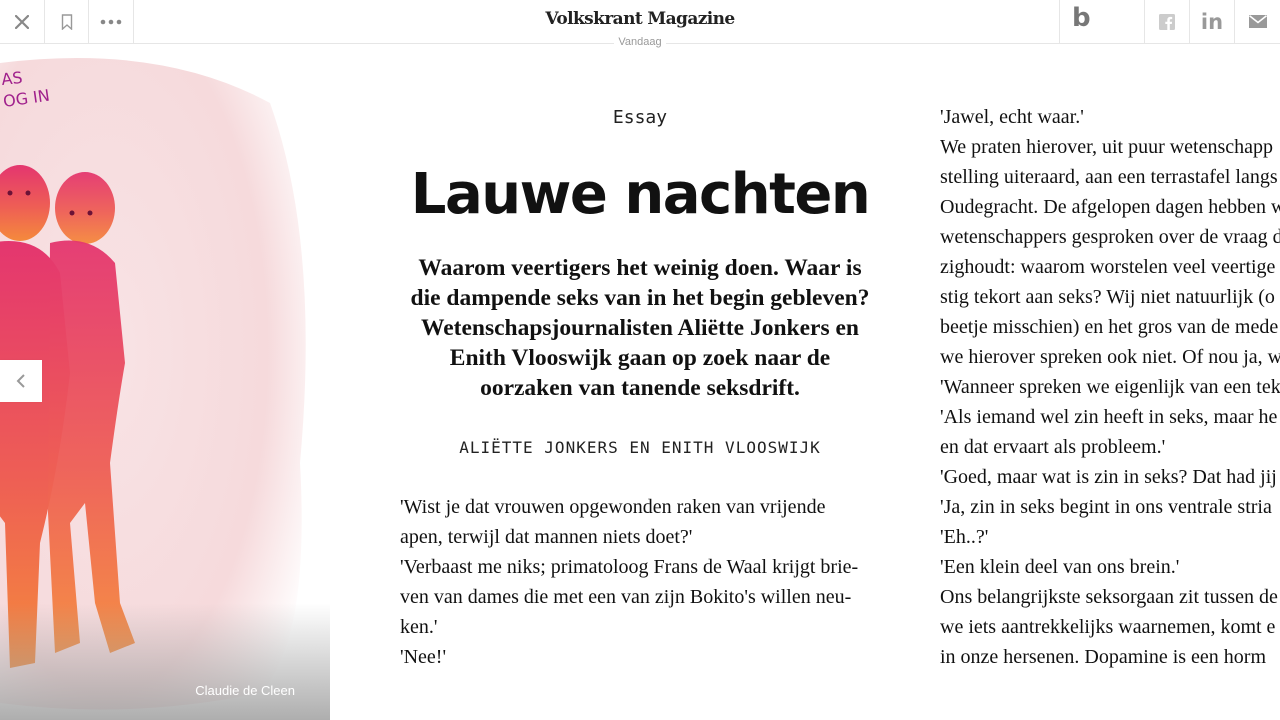 The width and height of the screenshot is (1280, 720). I want to click on body-line: in onze hersenen. Dopamine is een horm, so click(1103, 657).